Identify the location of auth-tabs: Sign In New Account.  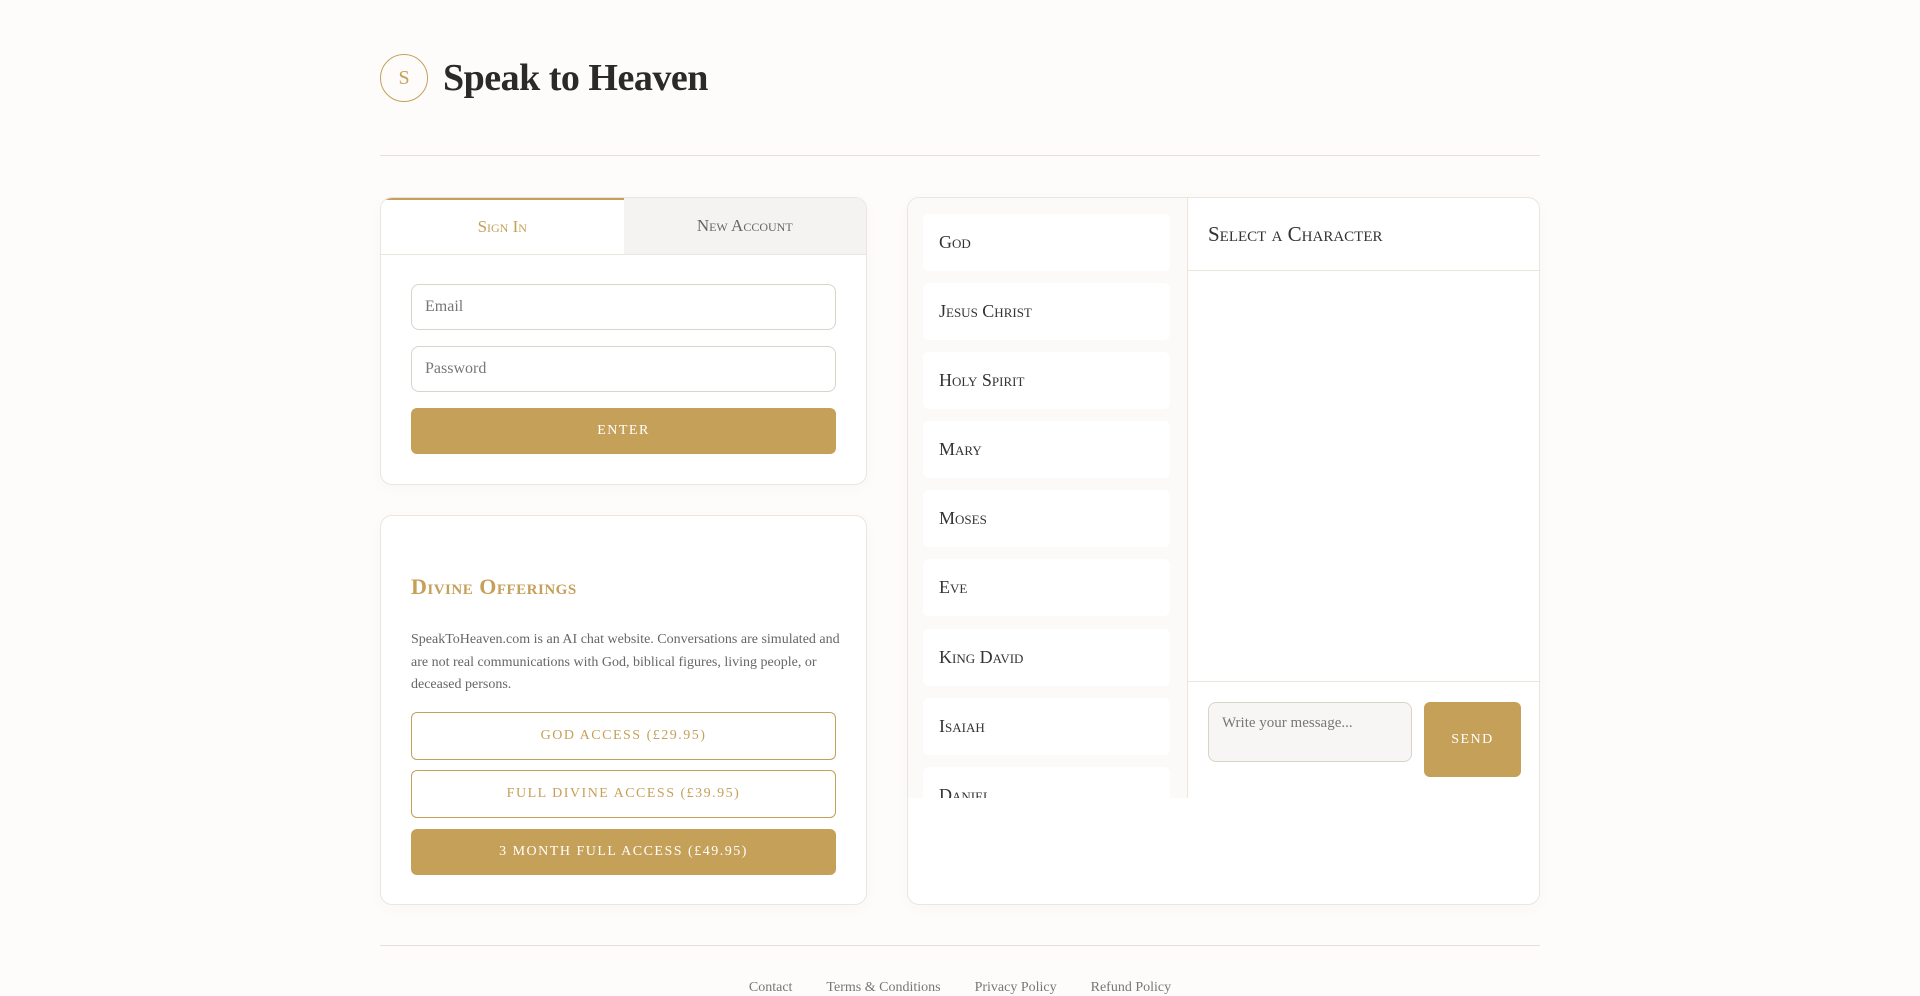
(623, 226).